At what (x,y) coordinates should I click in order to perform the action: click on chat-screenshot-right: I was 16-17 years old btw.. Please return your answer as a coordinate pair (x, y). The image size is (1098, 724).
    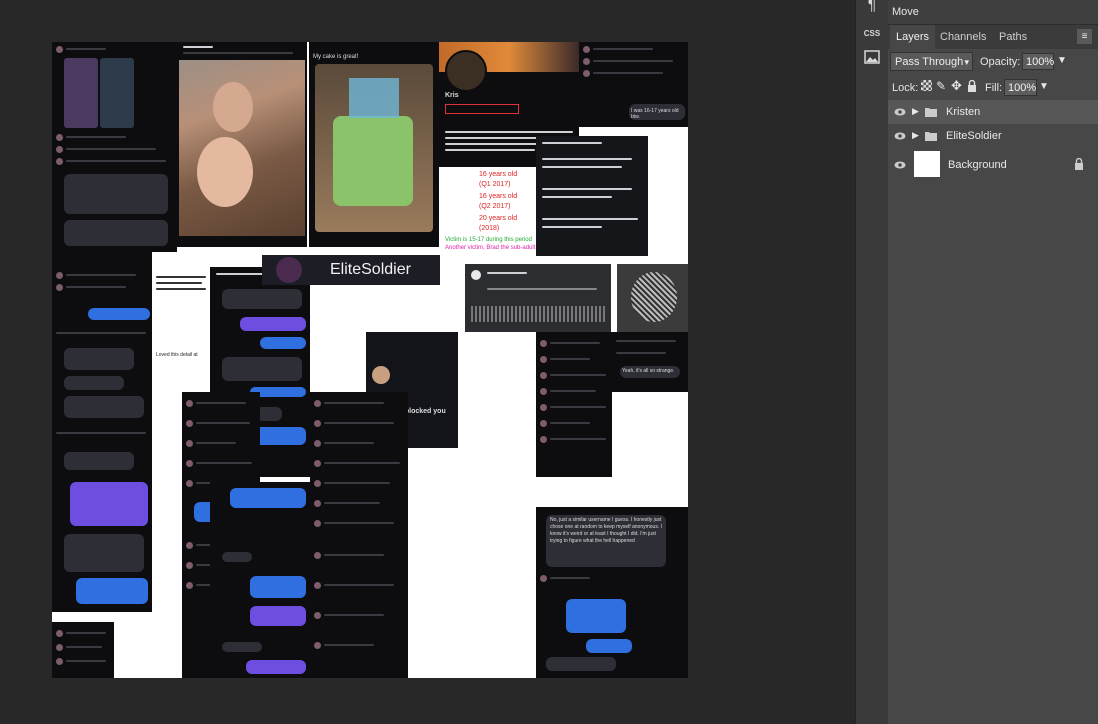
    Looking at the image, I should click on (633, 84).